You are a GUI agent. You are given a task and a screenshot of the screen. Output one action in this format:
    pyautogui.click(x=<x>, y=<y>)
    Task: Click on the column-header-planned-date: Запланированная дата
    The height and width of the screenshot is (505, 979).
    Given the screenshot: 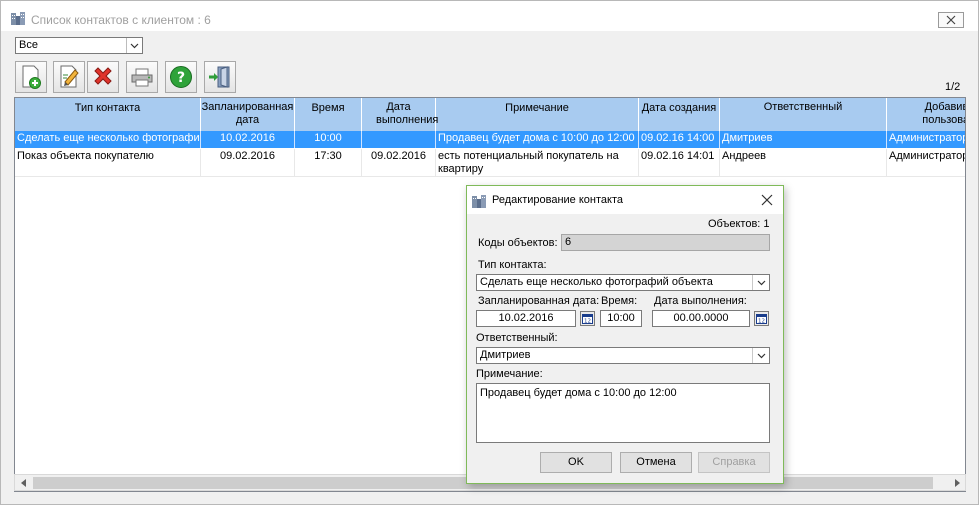 What is the action you would take?
    pyautogui.click(x=248, y=114)
    